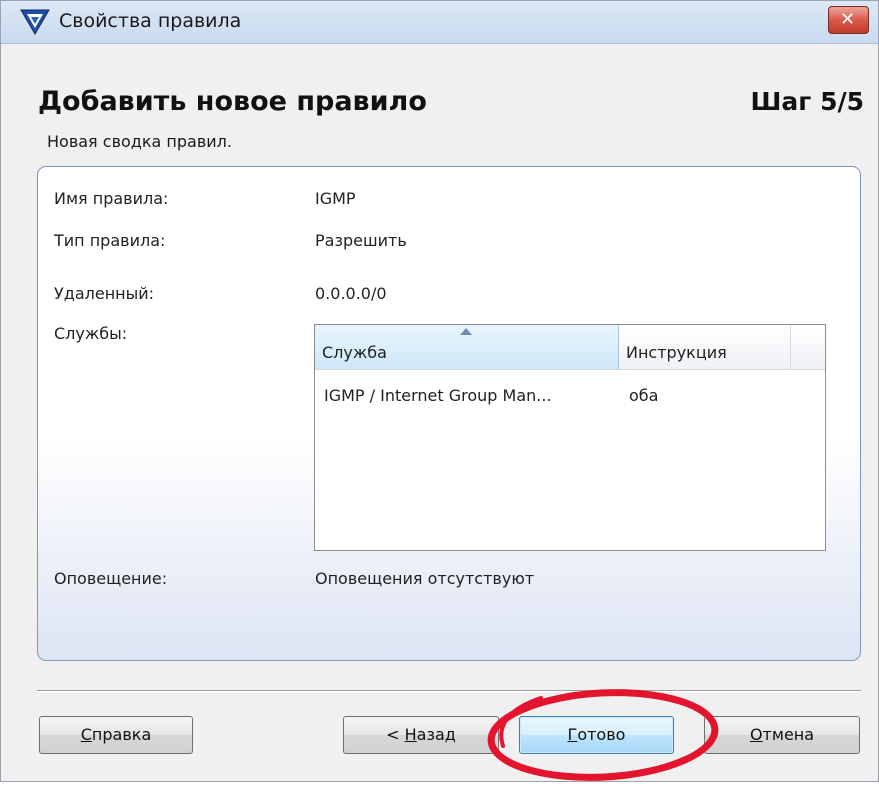 The image size is (879, 787). Describe the element at coordinates (351, 293) in the screenshot. I see `remote-value: 0.0.0.0/0` at that location.